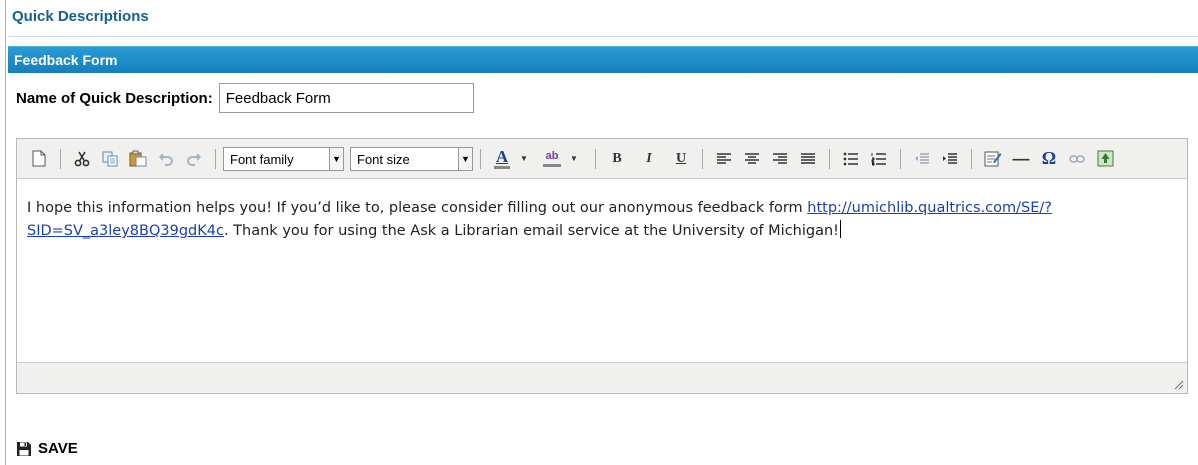 The height and width of the screenshot is (465, 1198). Describe the element at coordinates (603, 18) in the screenshot. I see `panel-title: Quick Descriptions` at that location.